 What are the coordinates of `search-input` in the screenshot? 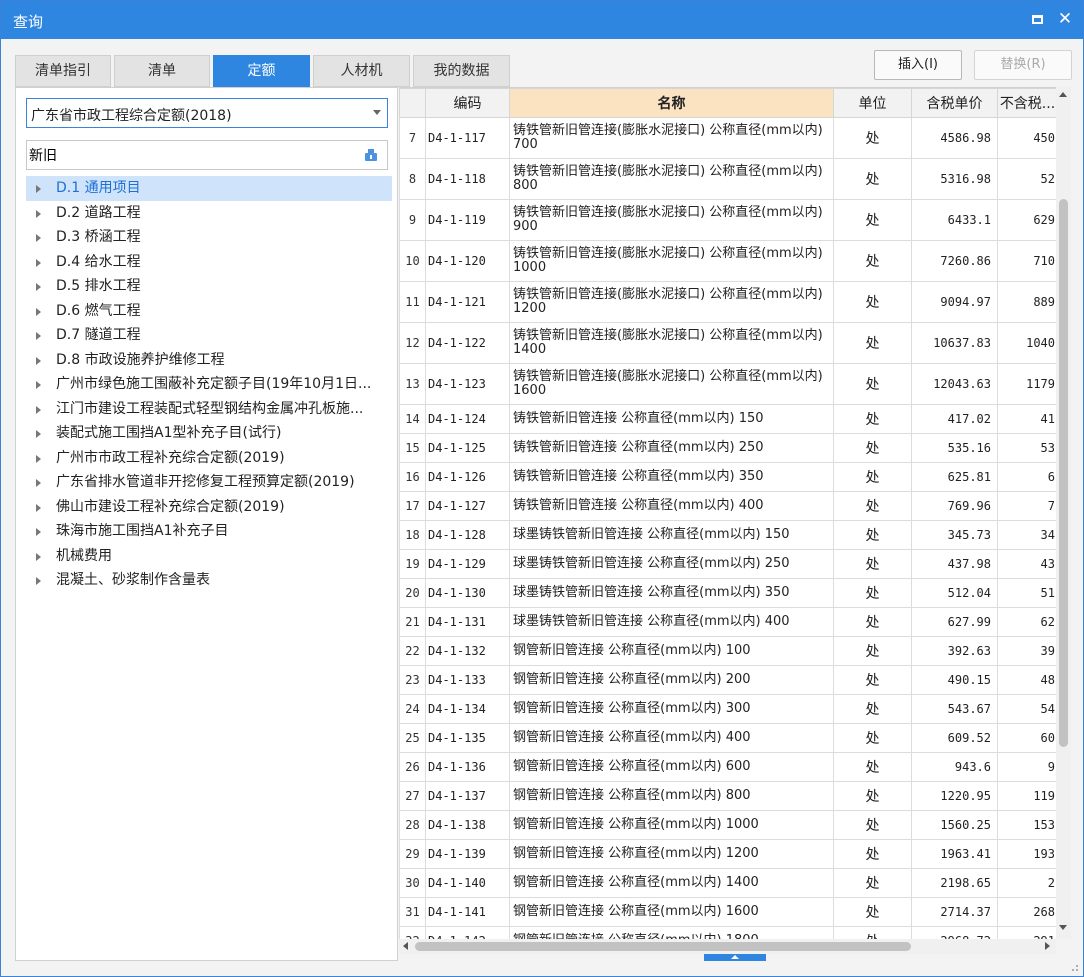 It's located at (189, 155).